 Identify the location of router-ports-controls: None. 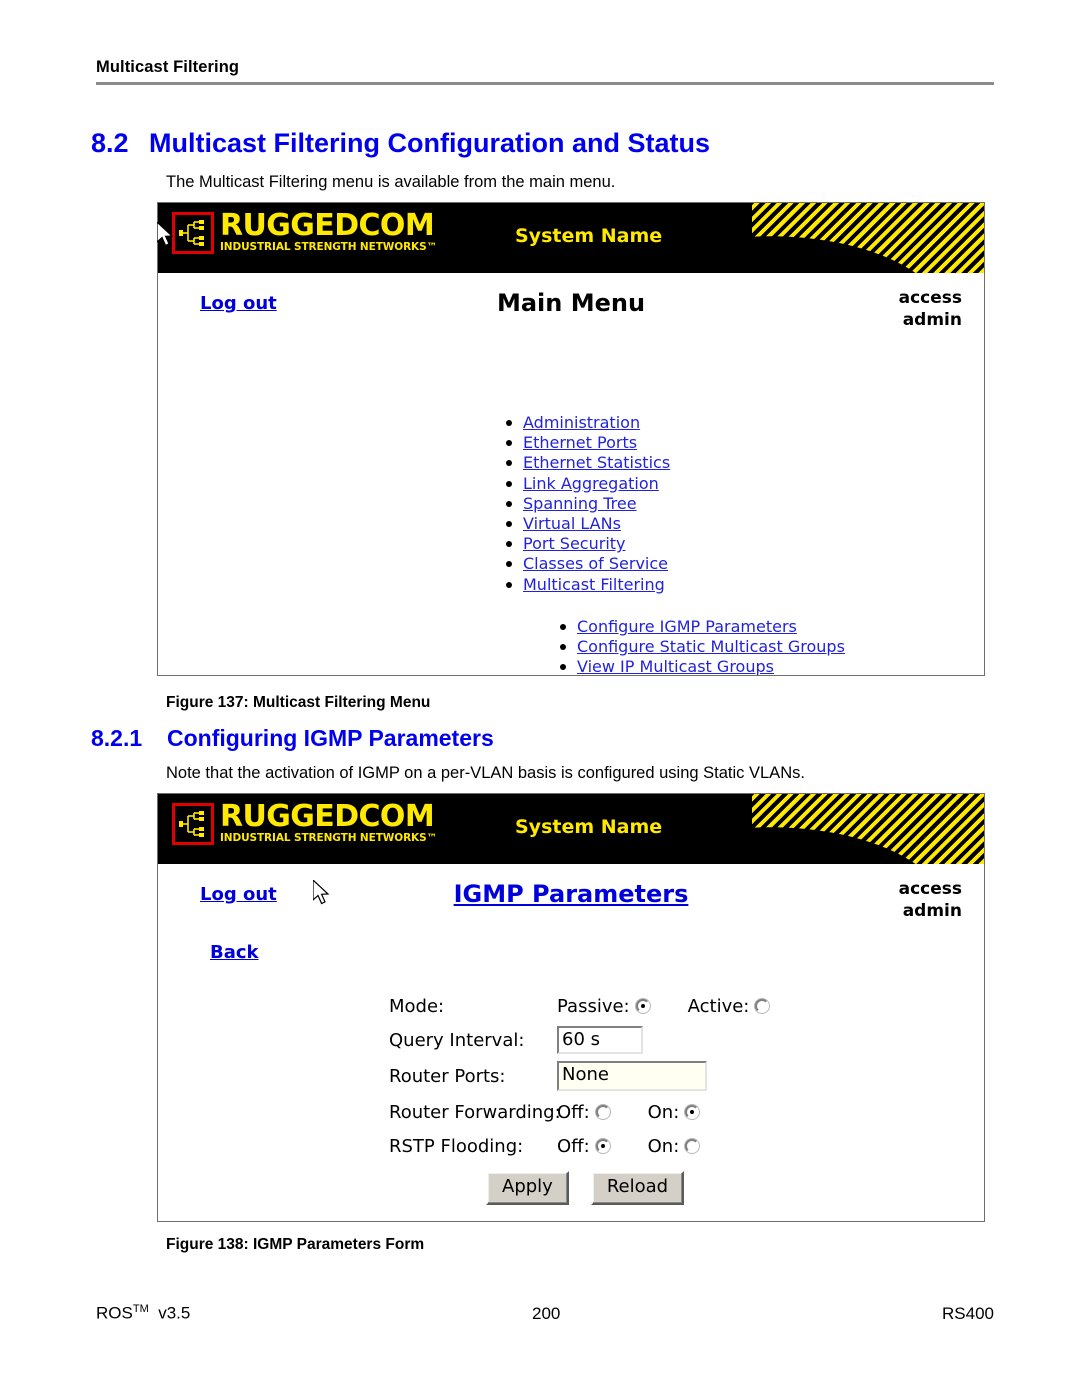
(632, 1076).